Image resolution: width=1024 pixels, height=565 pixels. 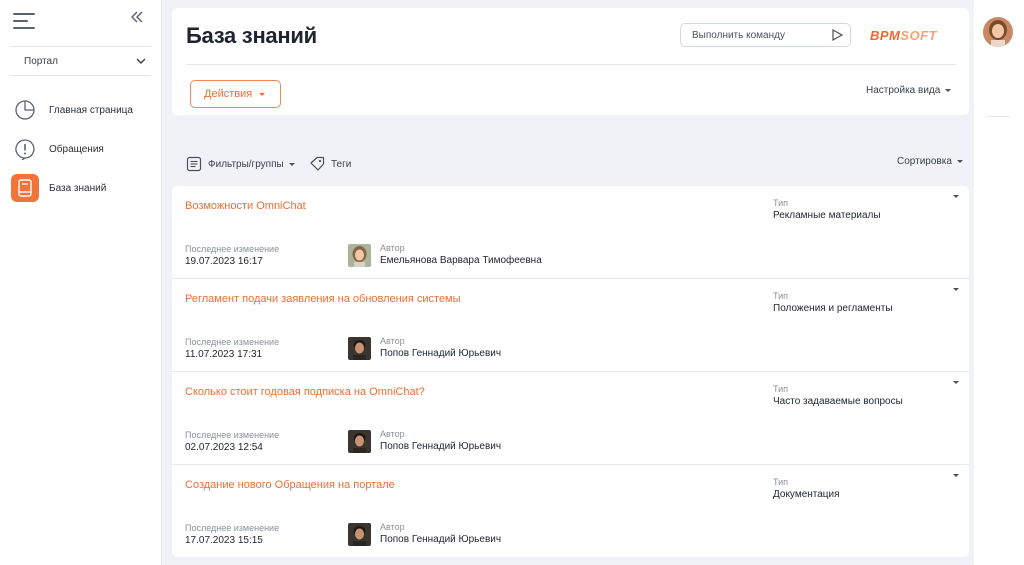 I want to click on modified-value: 17.07.2023 15:15, so click(x=224, y=540).